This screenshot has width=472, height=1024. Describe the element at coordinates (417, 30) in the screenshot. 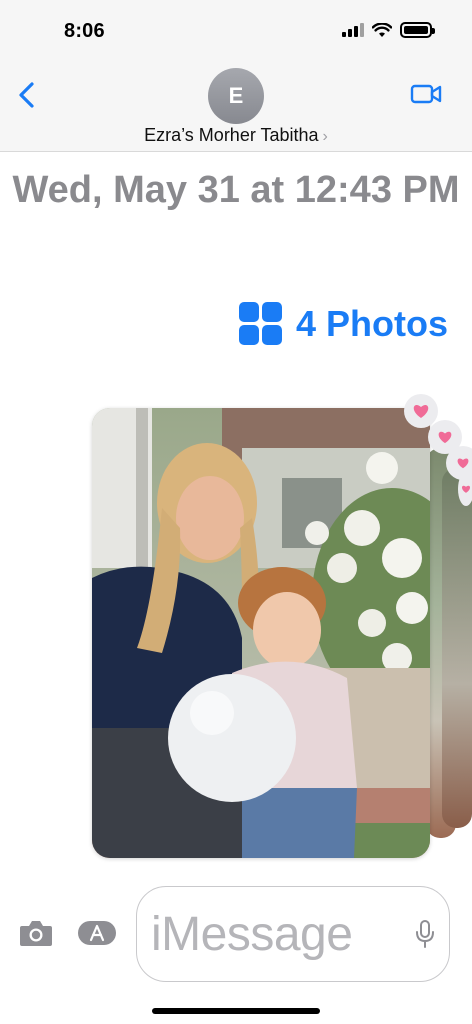

I see `battery-icon` at that location.